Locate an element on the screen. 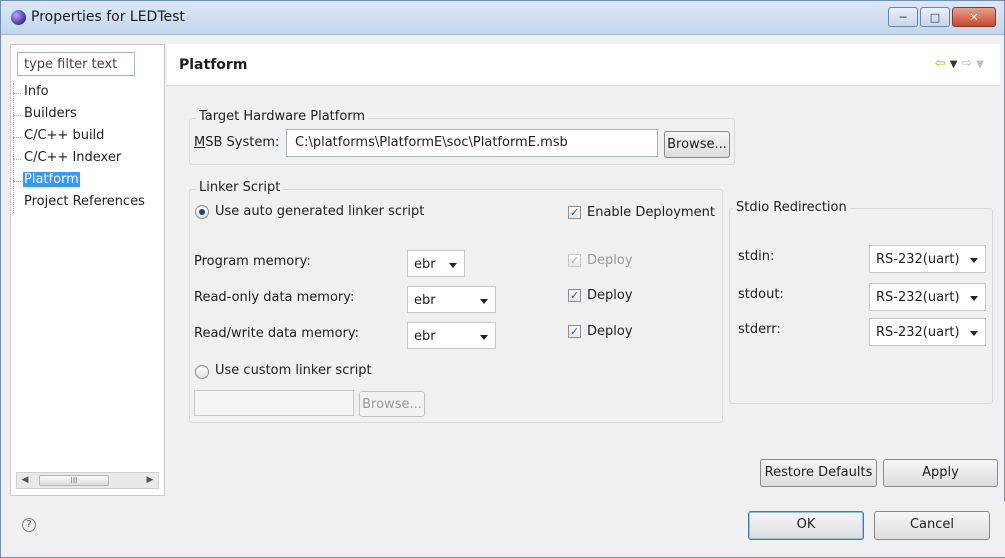 This screenshot has height=558, width=1005. cancel-button: Cancel is located at coordinates (932, 525).